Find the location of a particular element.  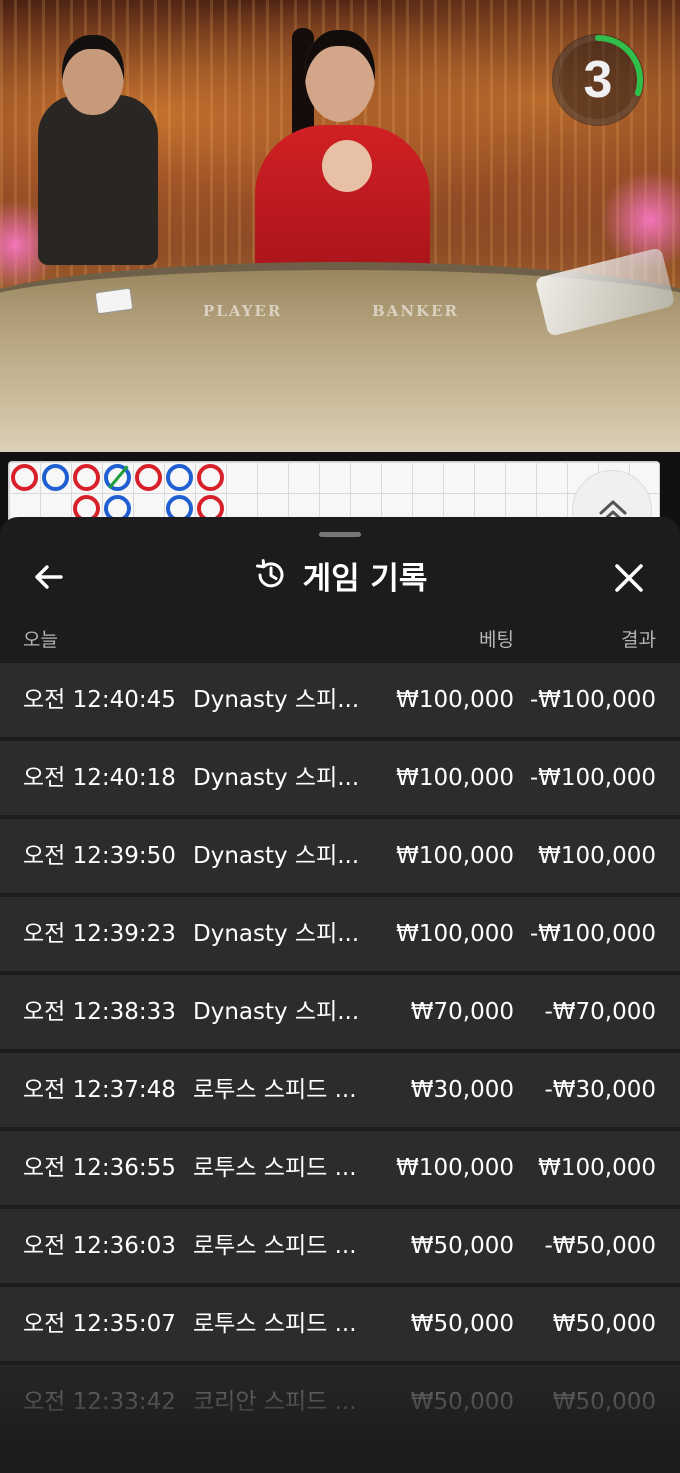

close-button is located at coordinates (629, 578).